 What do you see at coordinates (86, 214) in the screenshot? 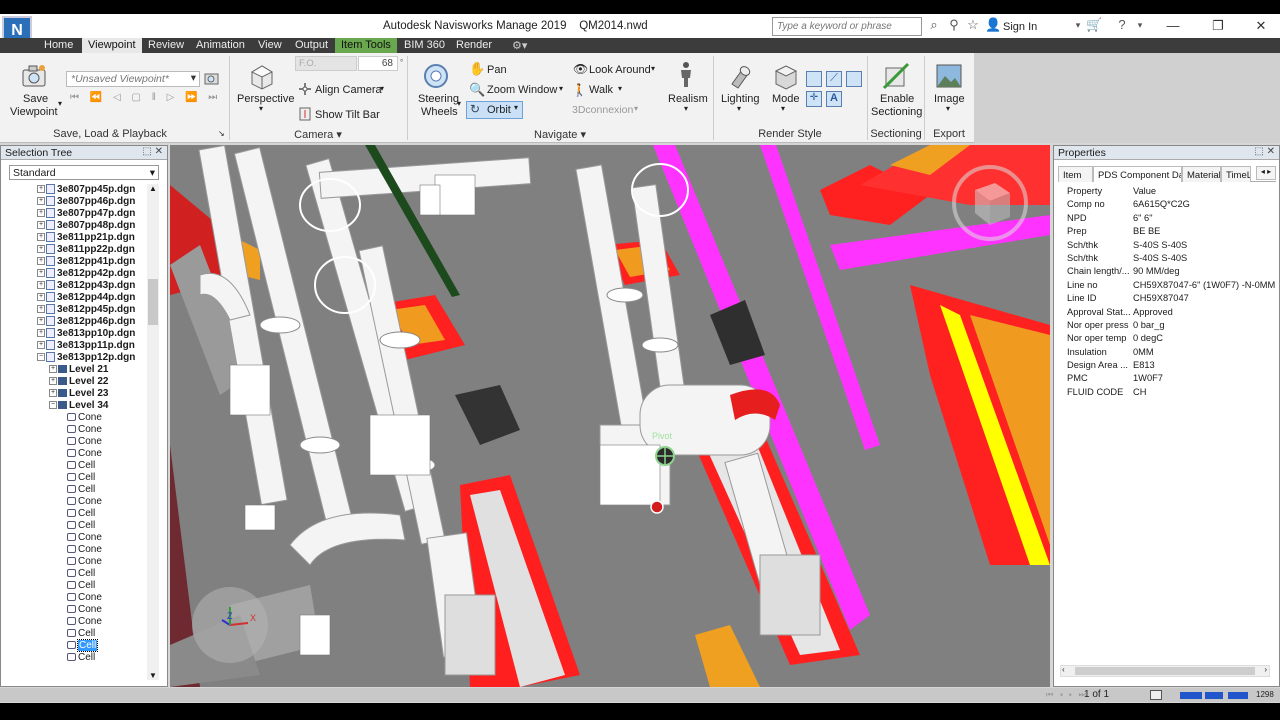
I see `tree-file-item: +3e807pp47p.dgn` at bounding box center [86, 214].